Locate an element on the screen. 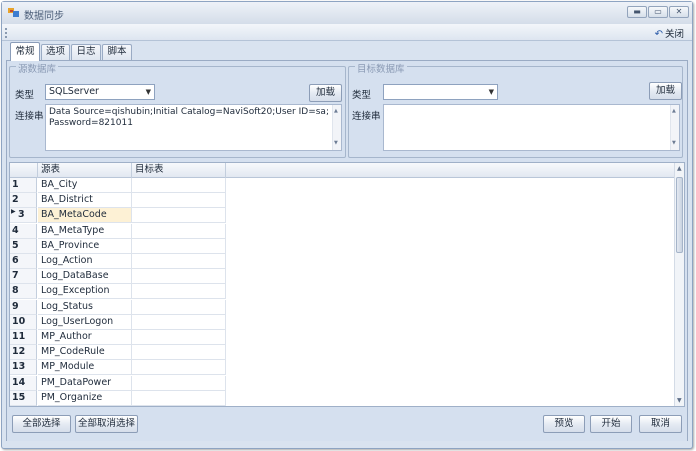 The height and width of the screenshot is (451, 696). source-table-cell: Log_DataBase is located at coordinates (85, 277).